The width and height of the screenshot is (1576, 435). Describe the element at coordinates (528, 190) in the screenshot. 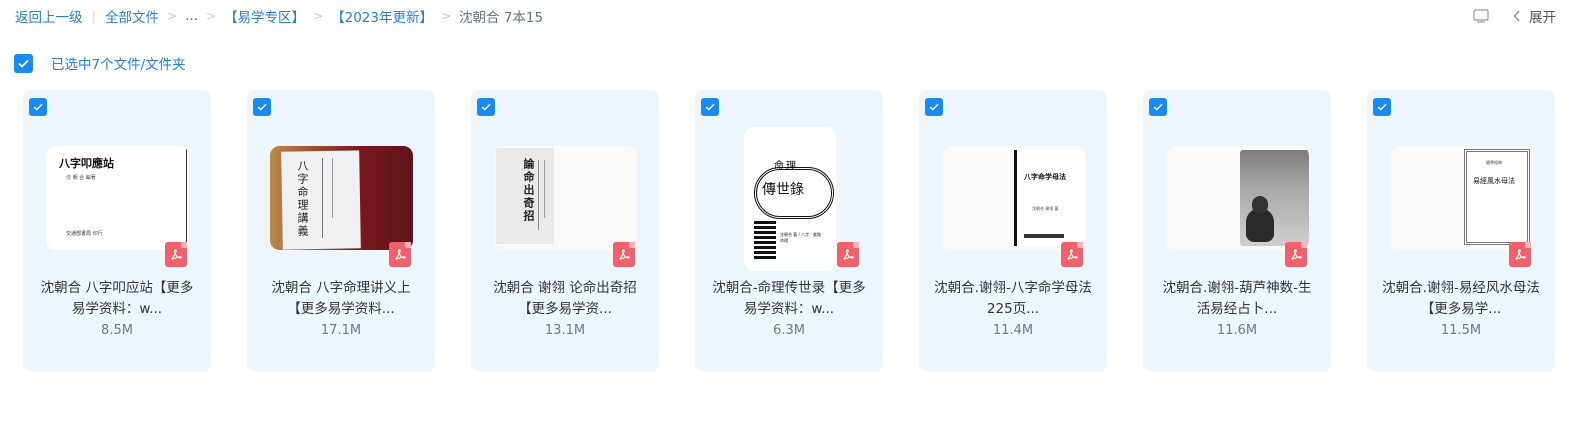

I see `thumbnail-title: 論命出奇招` at that location.